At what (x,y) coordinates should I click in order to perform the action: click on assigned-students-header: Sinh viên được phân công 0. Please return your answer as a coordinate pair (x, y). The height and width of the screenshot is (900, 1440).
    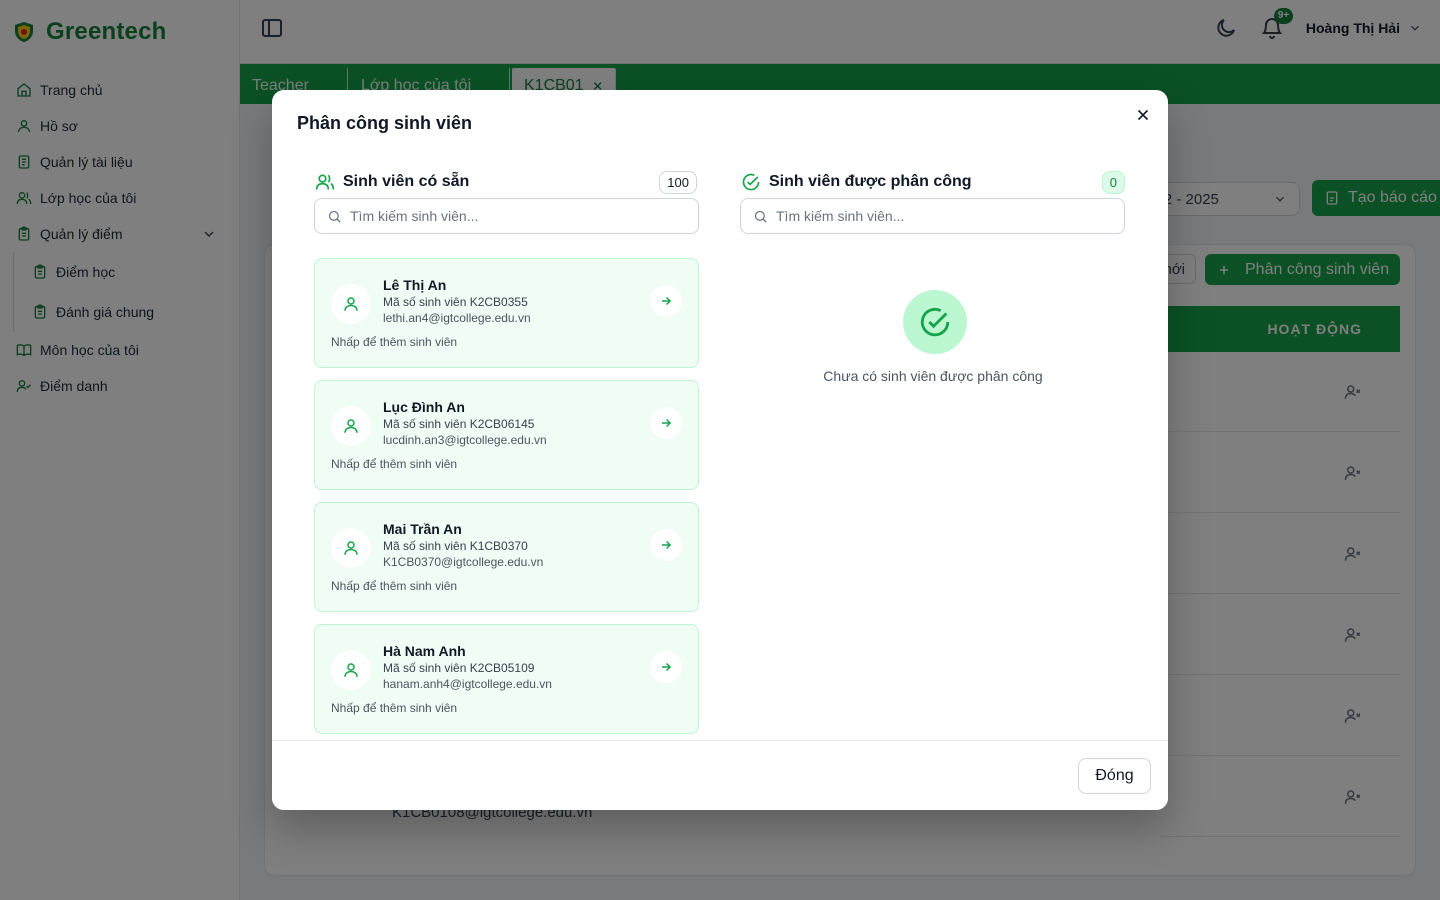
    Looking at the image, I should click on (933, 182).